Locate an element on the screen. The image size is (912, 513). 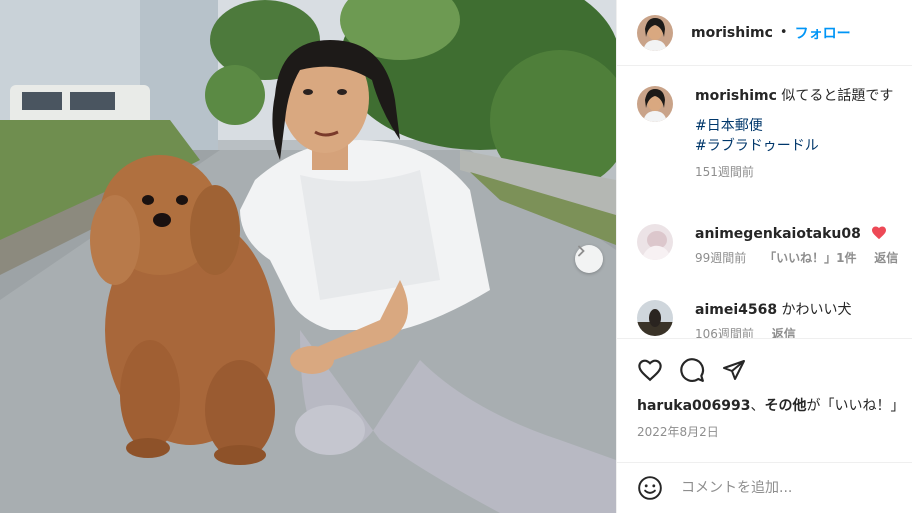
post-actions: haruka006993、その他が「いいね！」 2022年8月2日 is located at coordinates (764, 389).